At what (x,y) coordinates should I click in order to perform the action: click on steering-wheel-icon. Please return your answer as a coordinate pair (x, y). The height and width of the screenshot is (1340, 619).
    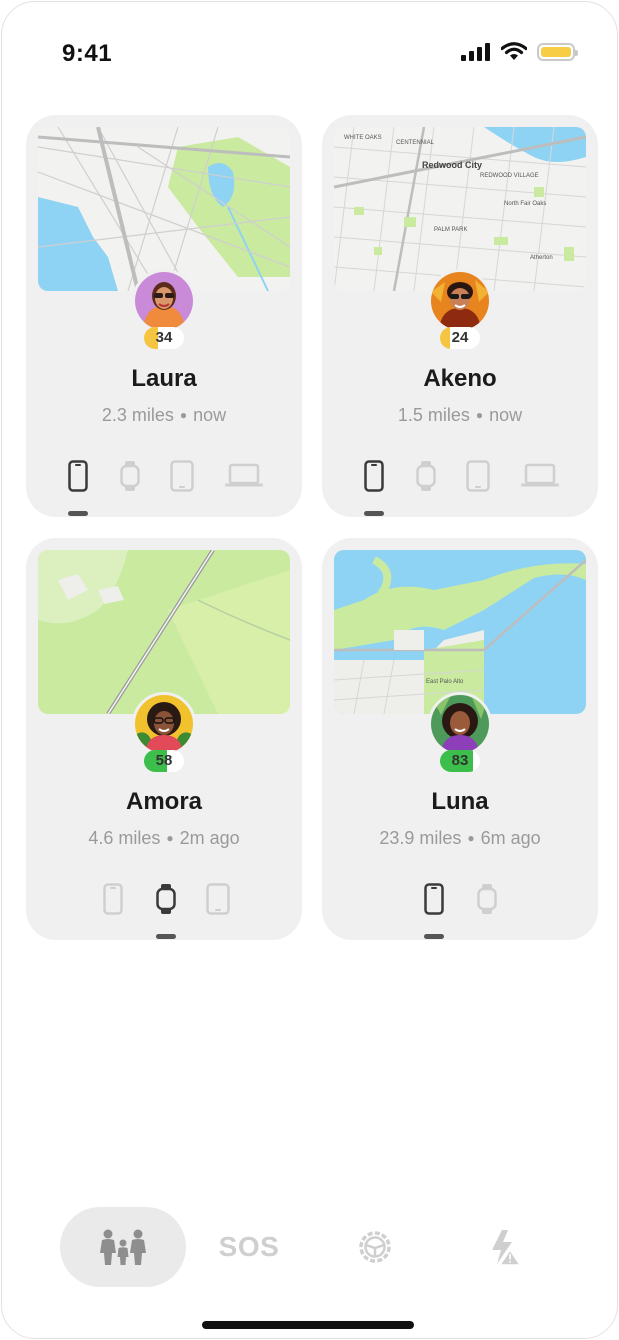
    Looking at the image, I should click on (375, 1247).